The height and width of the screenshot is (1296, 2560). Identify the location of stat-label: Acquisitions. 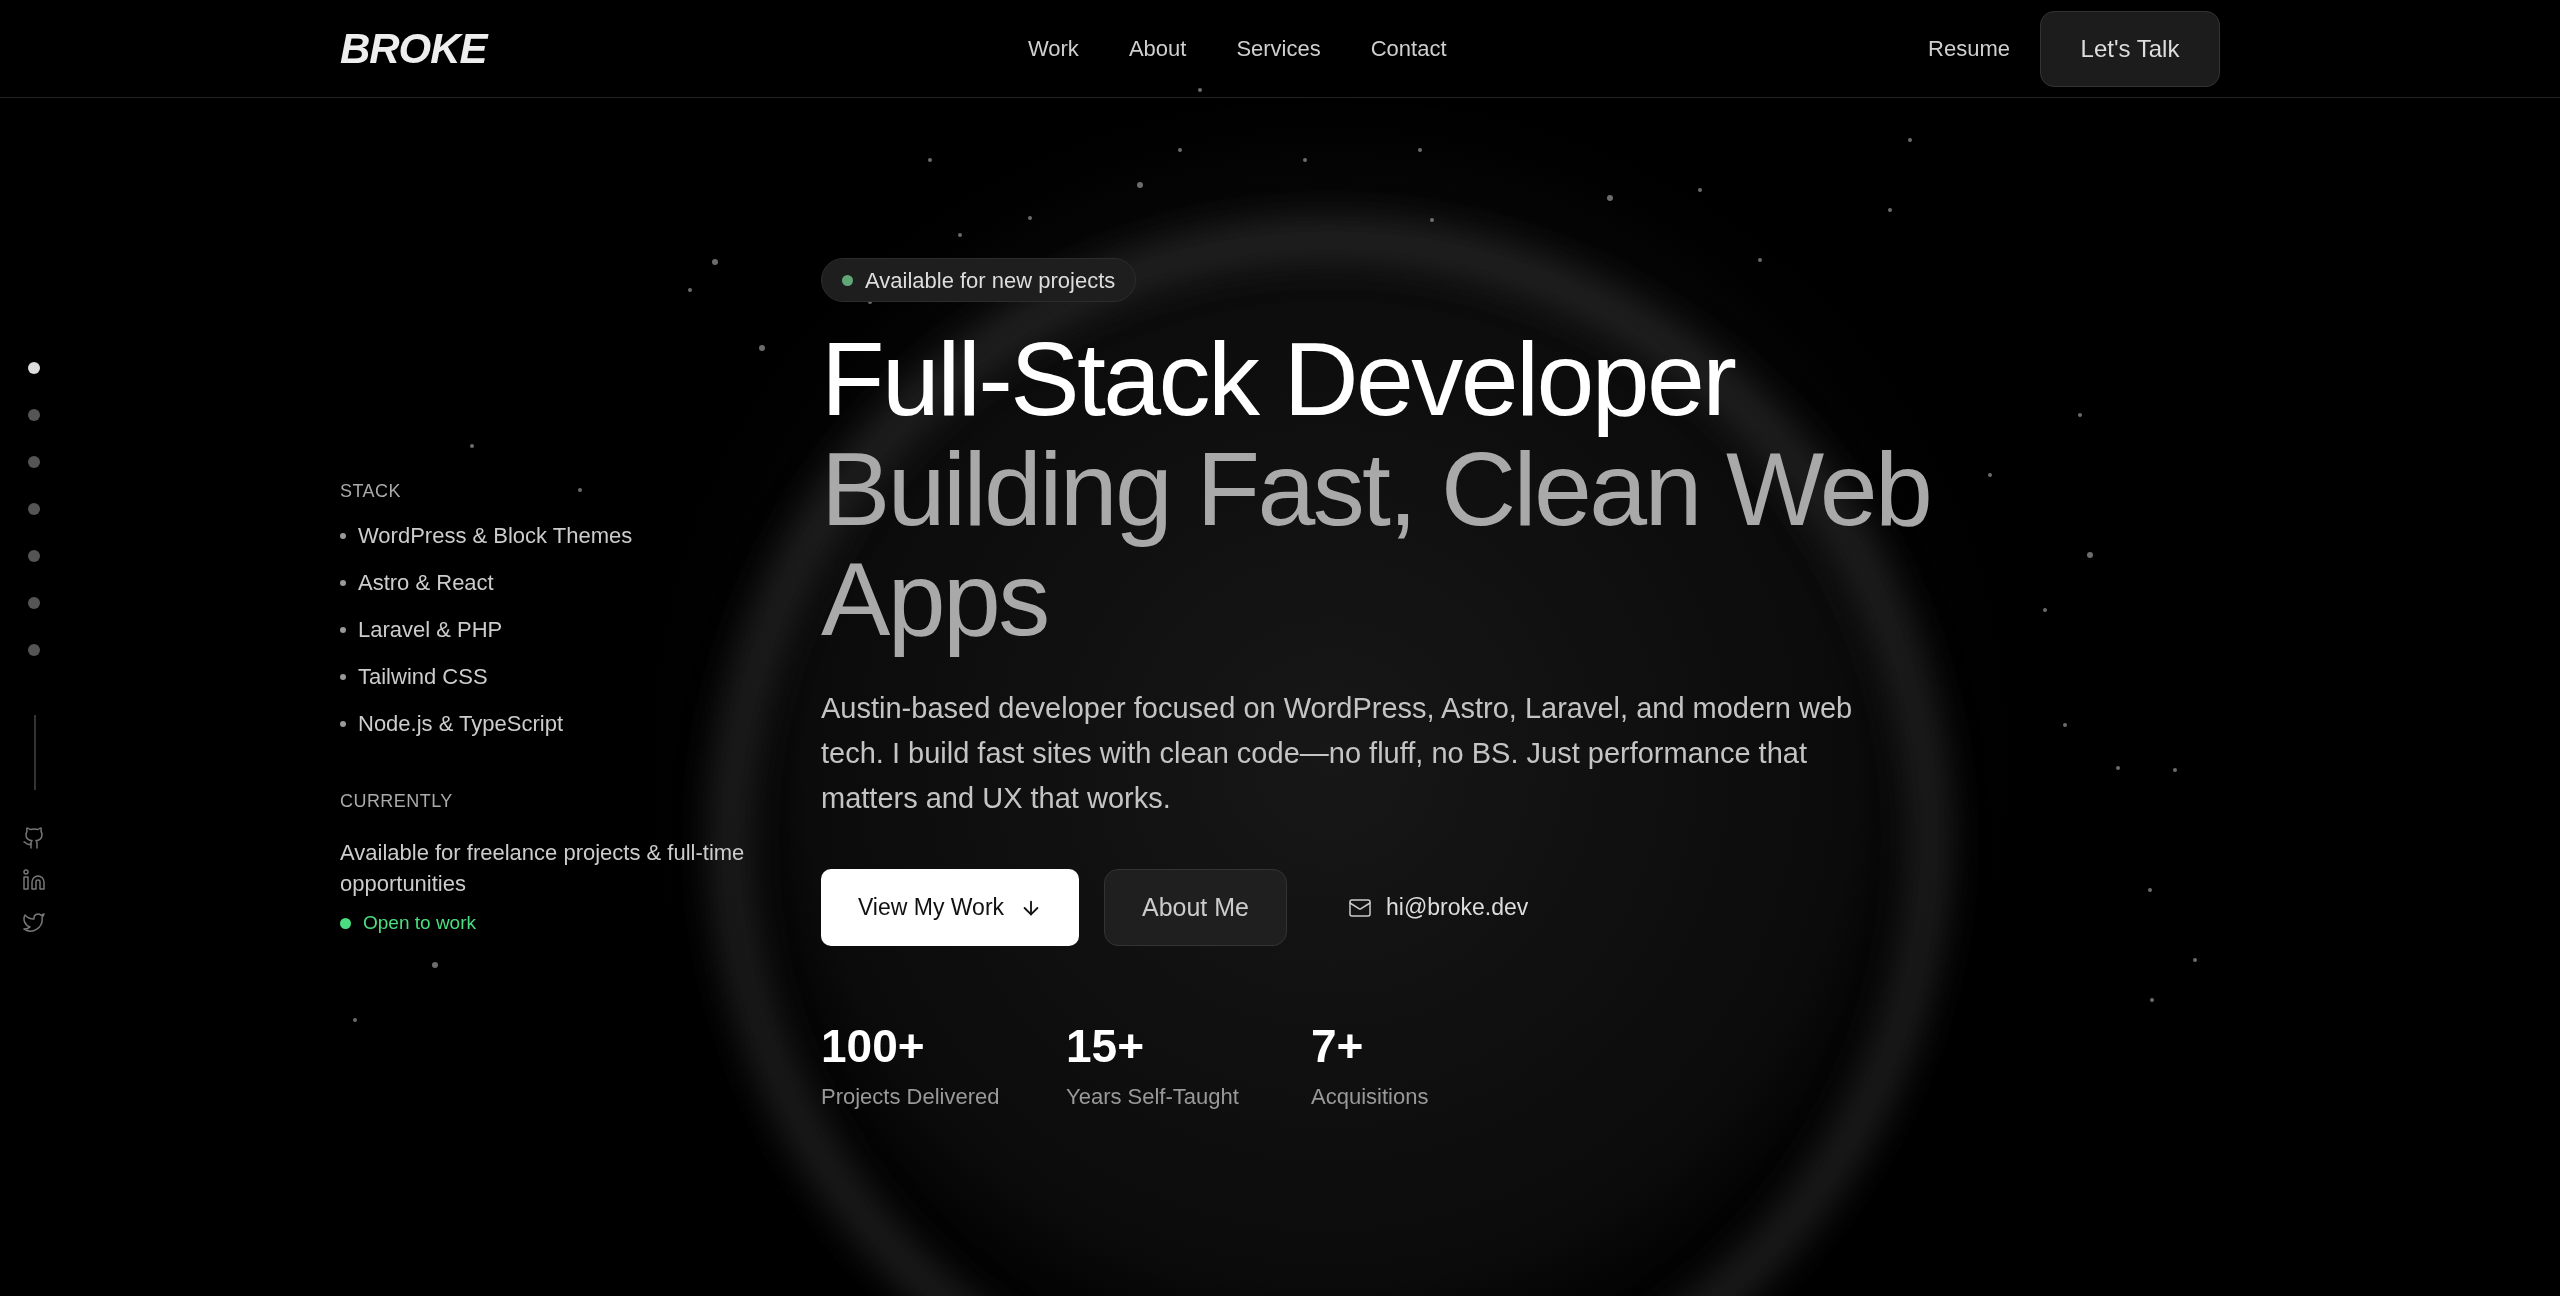
(1370, 1097).